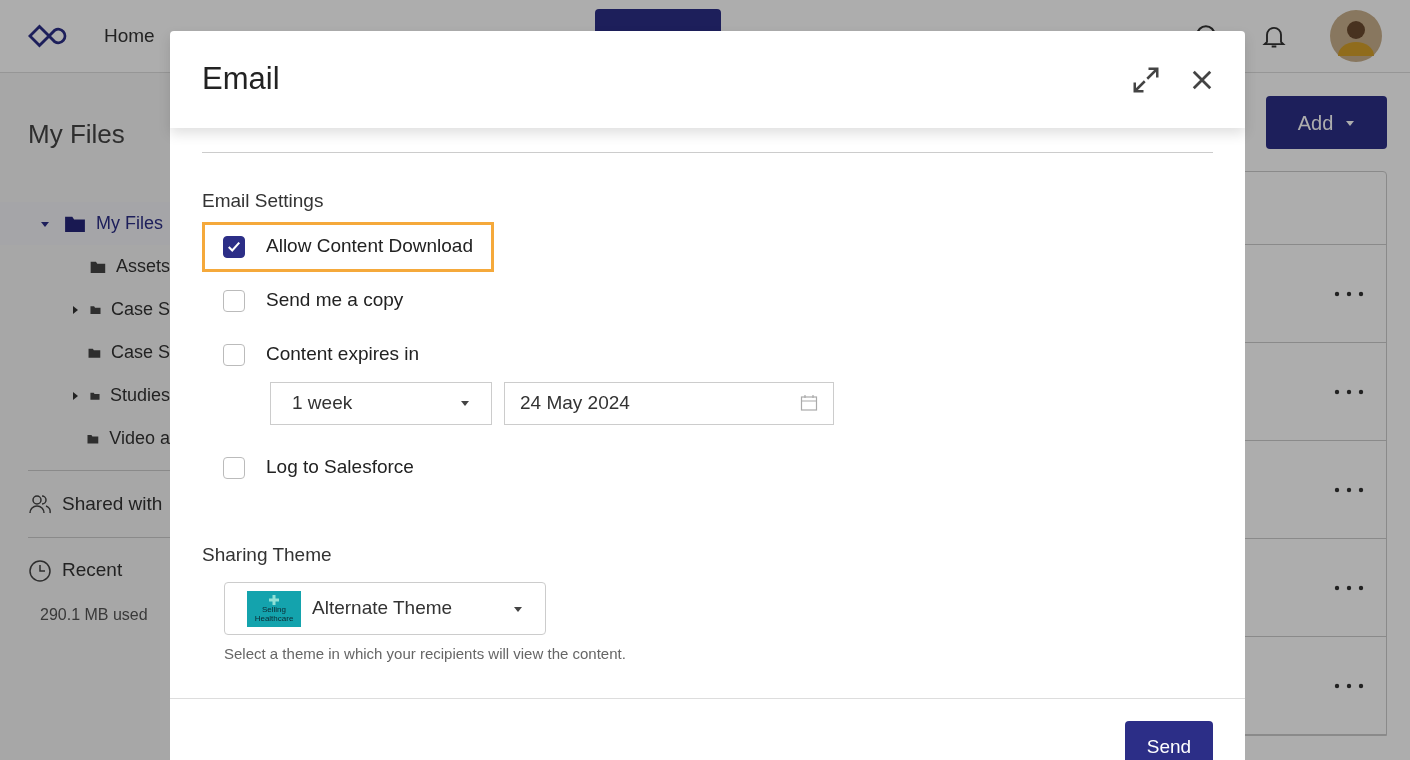 This screenshot has width=1410, height=760. I want to click on send-button: Send, so click(1169, 740).